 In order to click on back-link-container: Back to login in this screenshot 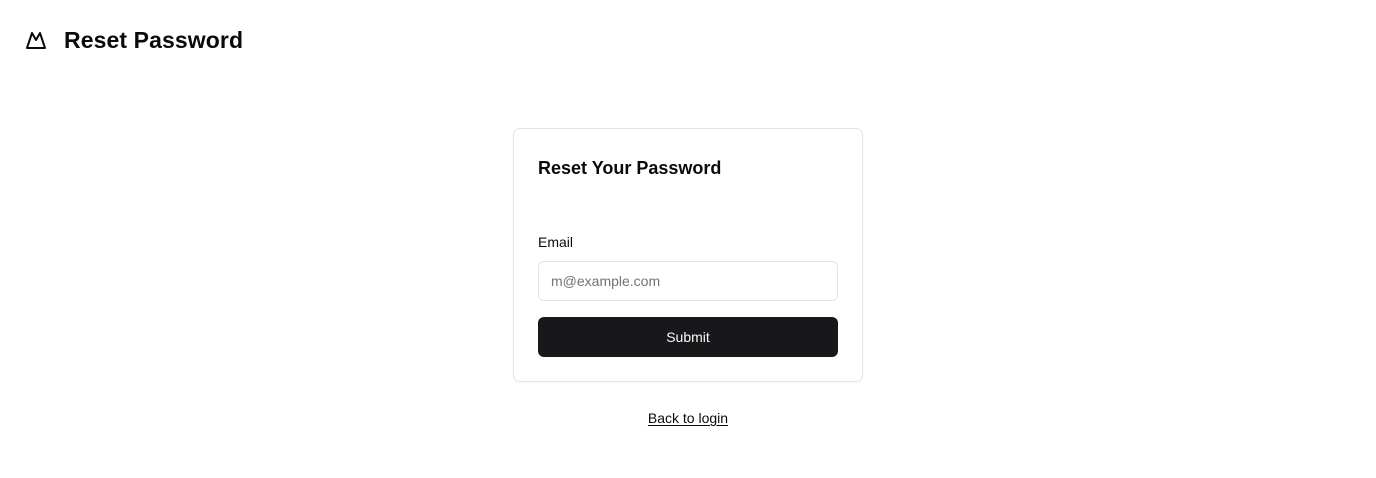, I will do `click(688, 418)`.